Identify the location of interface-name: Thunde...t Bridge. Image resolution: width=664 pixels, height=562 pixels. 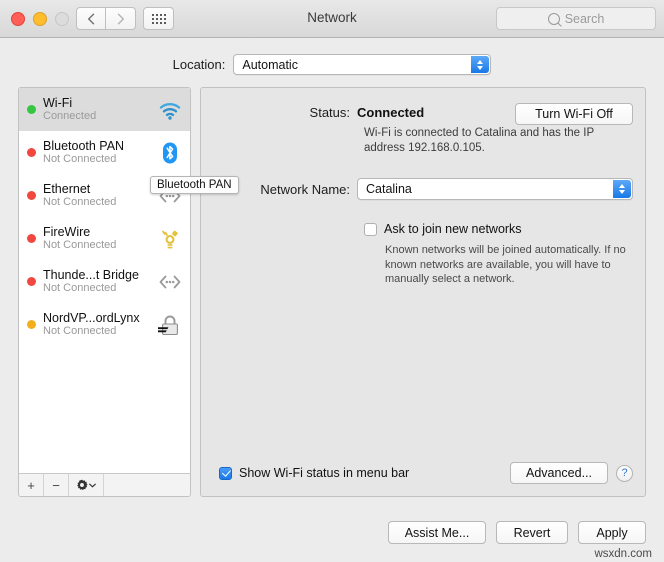
(91, 275).